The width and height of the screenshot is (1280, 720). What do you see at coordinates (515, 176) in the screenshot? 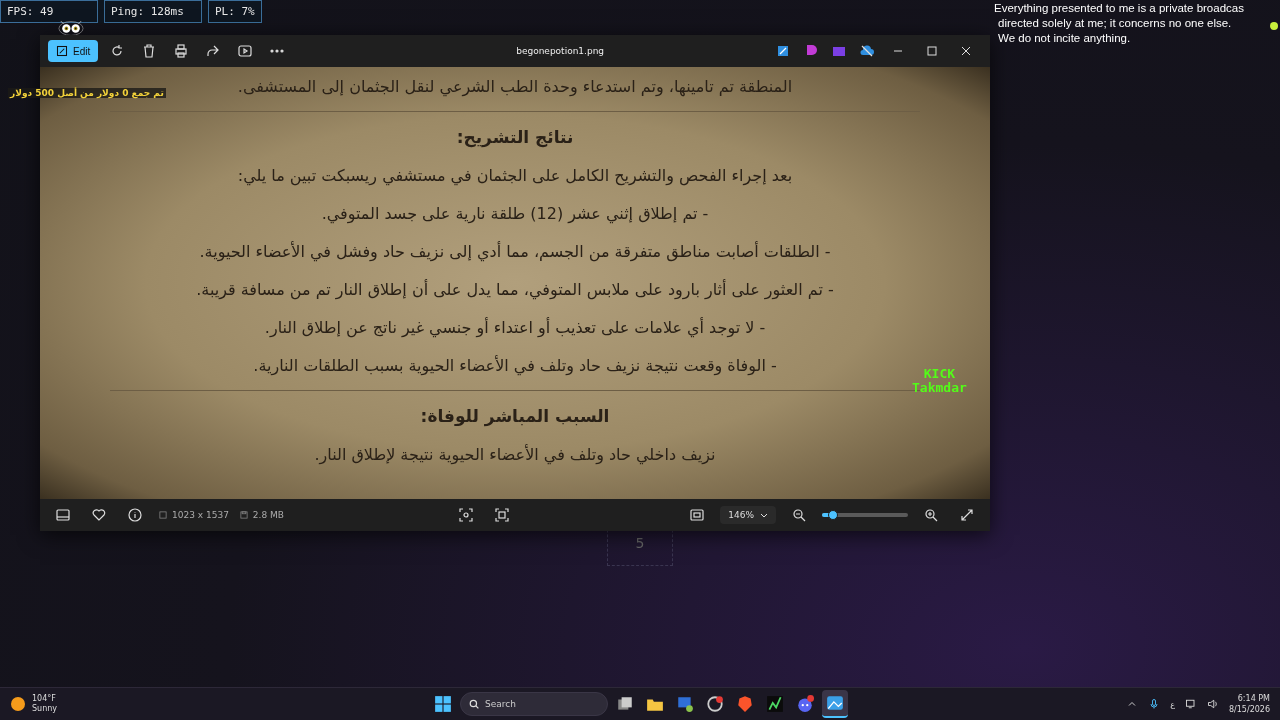
I see `document-line: بعد إجراء الفحص والتشريح الكامل على الجثمان في مستشفي ريسبكت تبين ما يلي:` at bounding box center [515, 176].